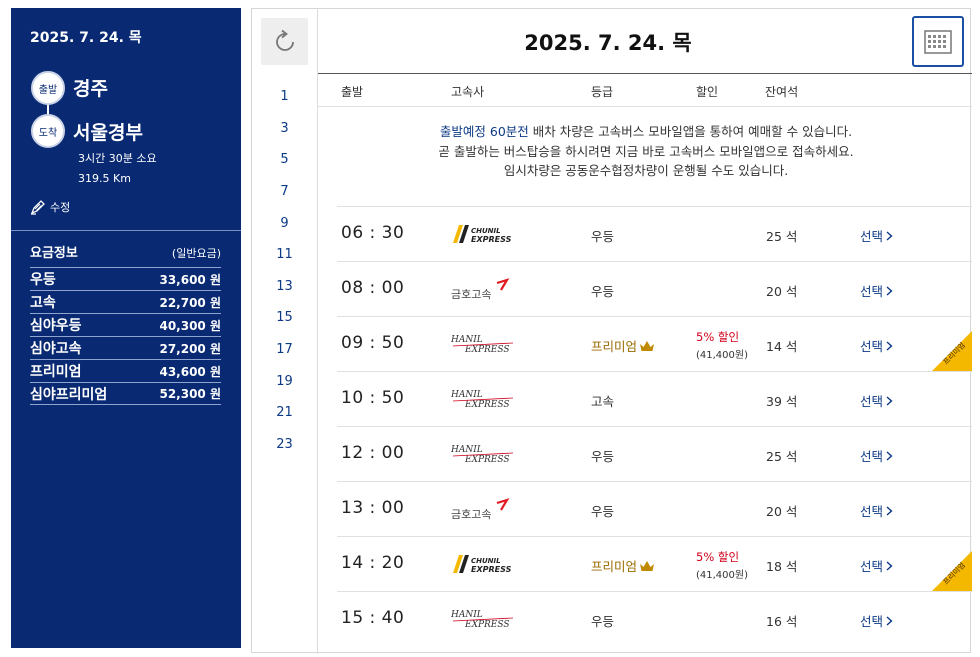 Image resolution: width=980 pixels, height=657 pixels. Describe the element at coordinates (782, 566) in the screenshot. I see `remaining-seats: 18 석` at that location.